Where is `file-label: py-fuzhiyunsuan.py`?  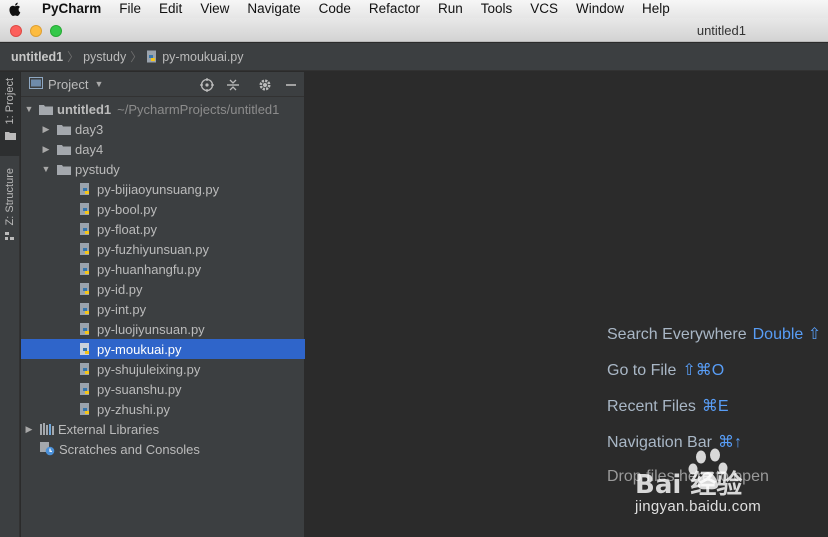 file-label: py-fuzhiyunsuan.py is located at coordinates (153, 249).